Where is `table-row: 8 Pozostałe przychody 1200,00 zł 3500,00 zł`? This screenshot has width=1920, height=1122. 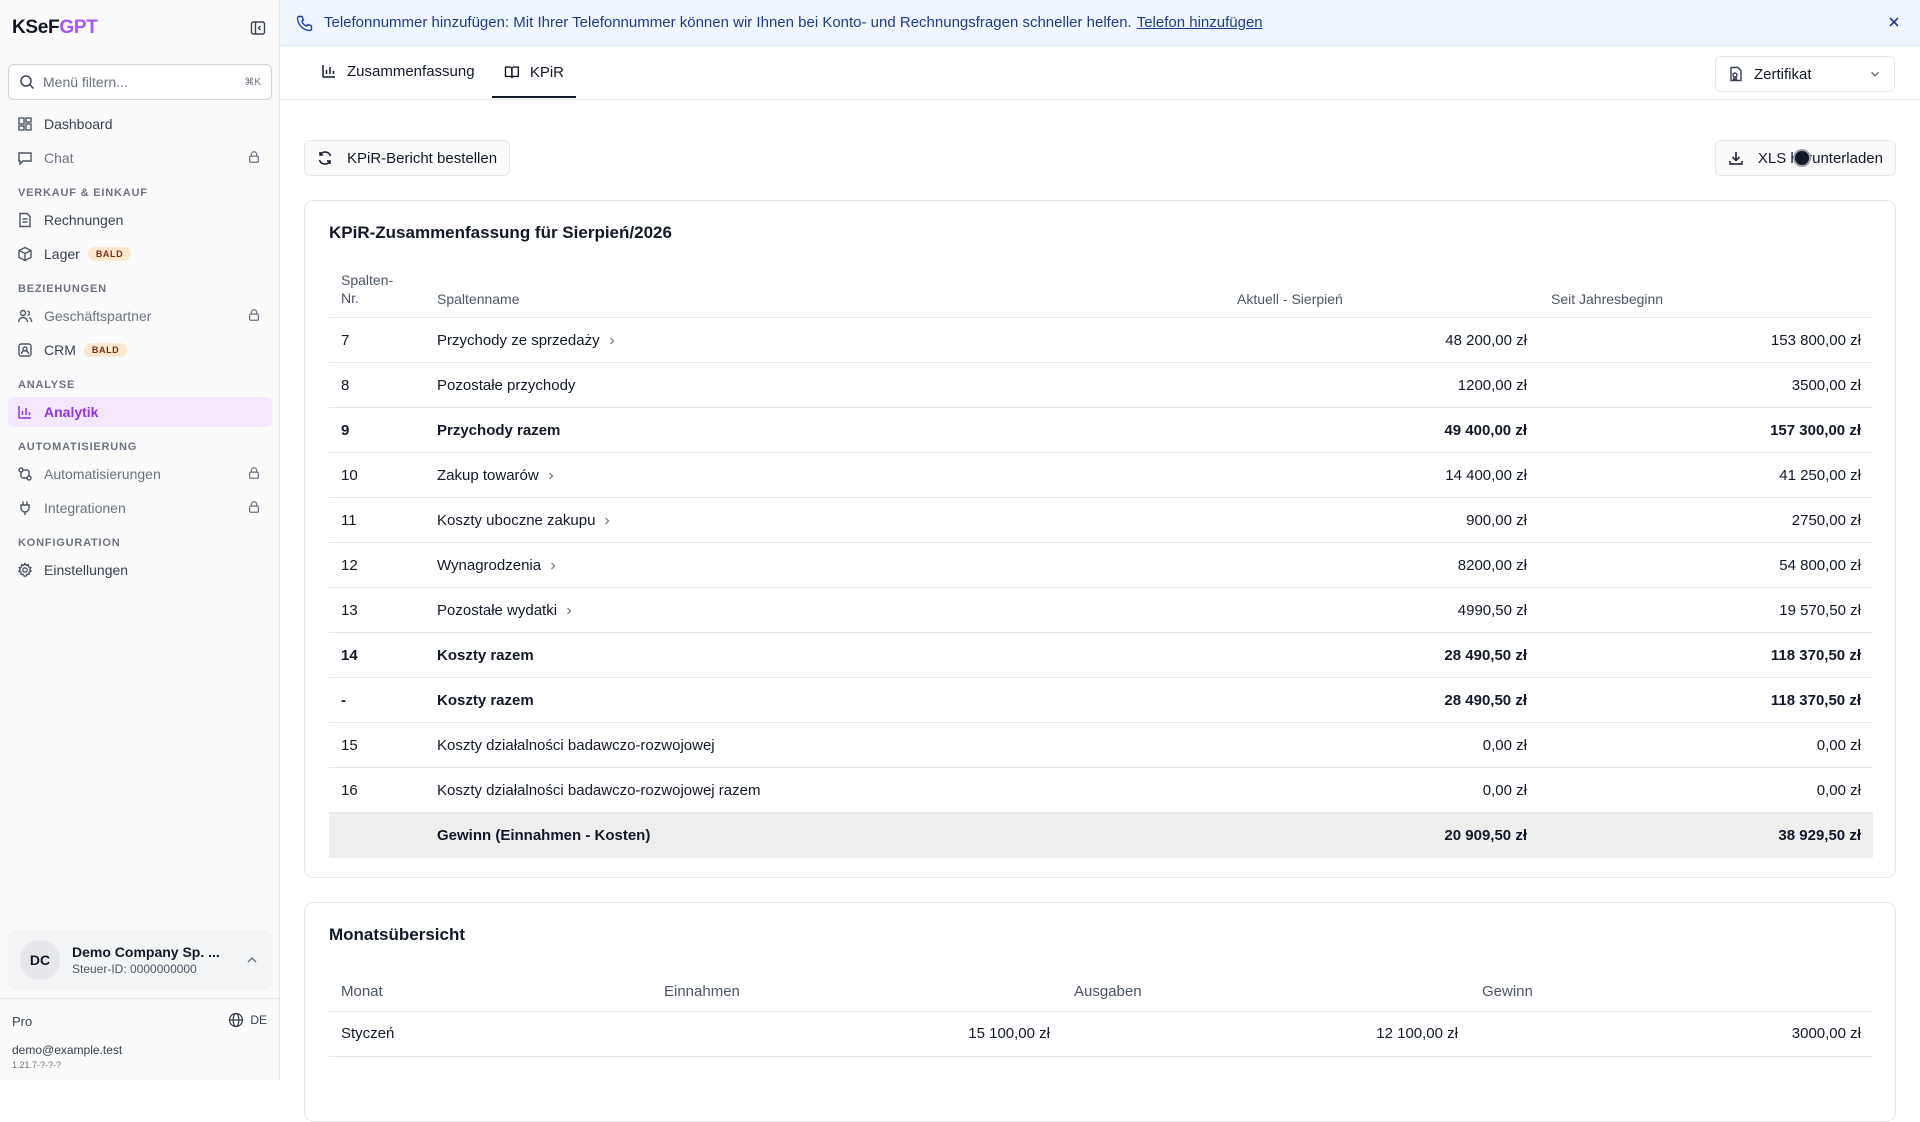
table-row: 8 Pozostałe przychody 1200,00 zł 3500,00 zł is located at coordinates (1101, 385).